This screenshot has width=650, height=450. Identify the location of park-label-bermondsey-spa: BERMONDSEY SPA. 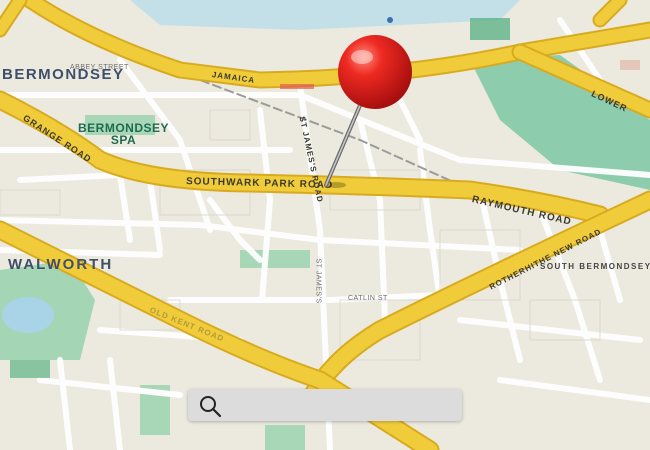
(123, 134).